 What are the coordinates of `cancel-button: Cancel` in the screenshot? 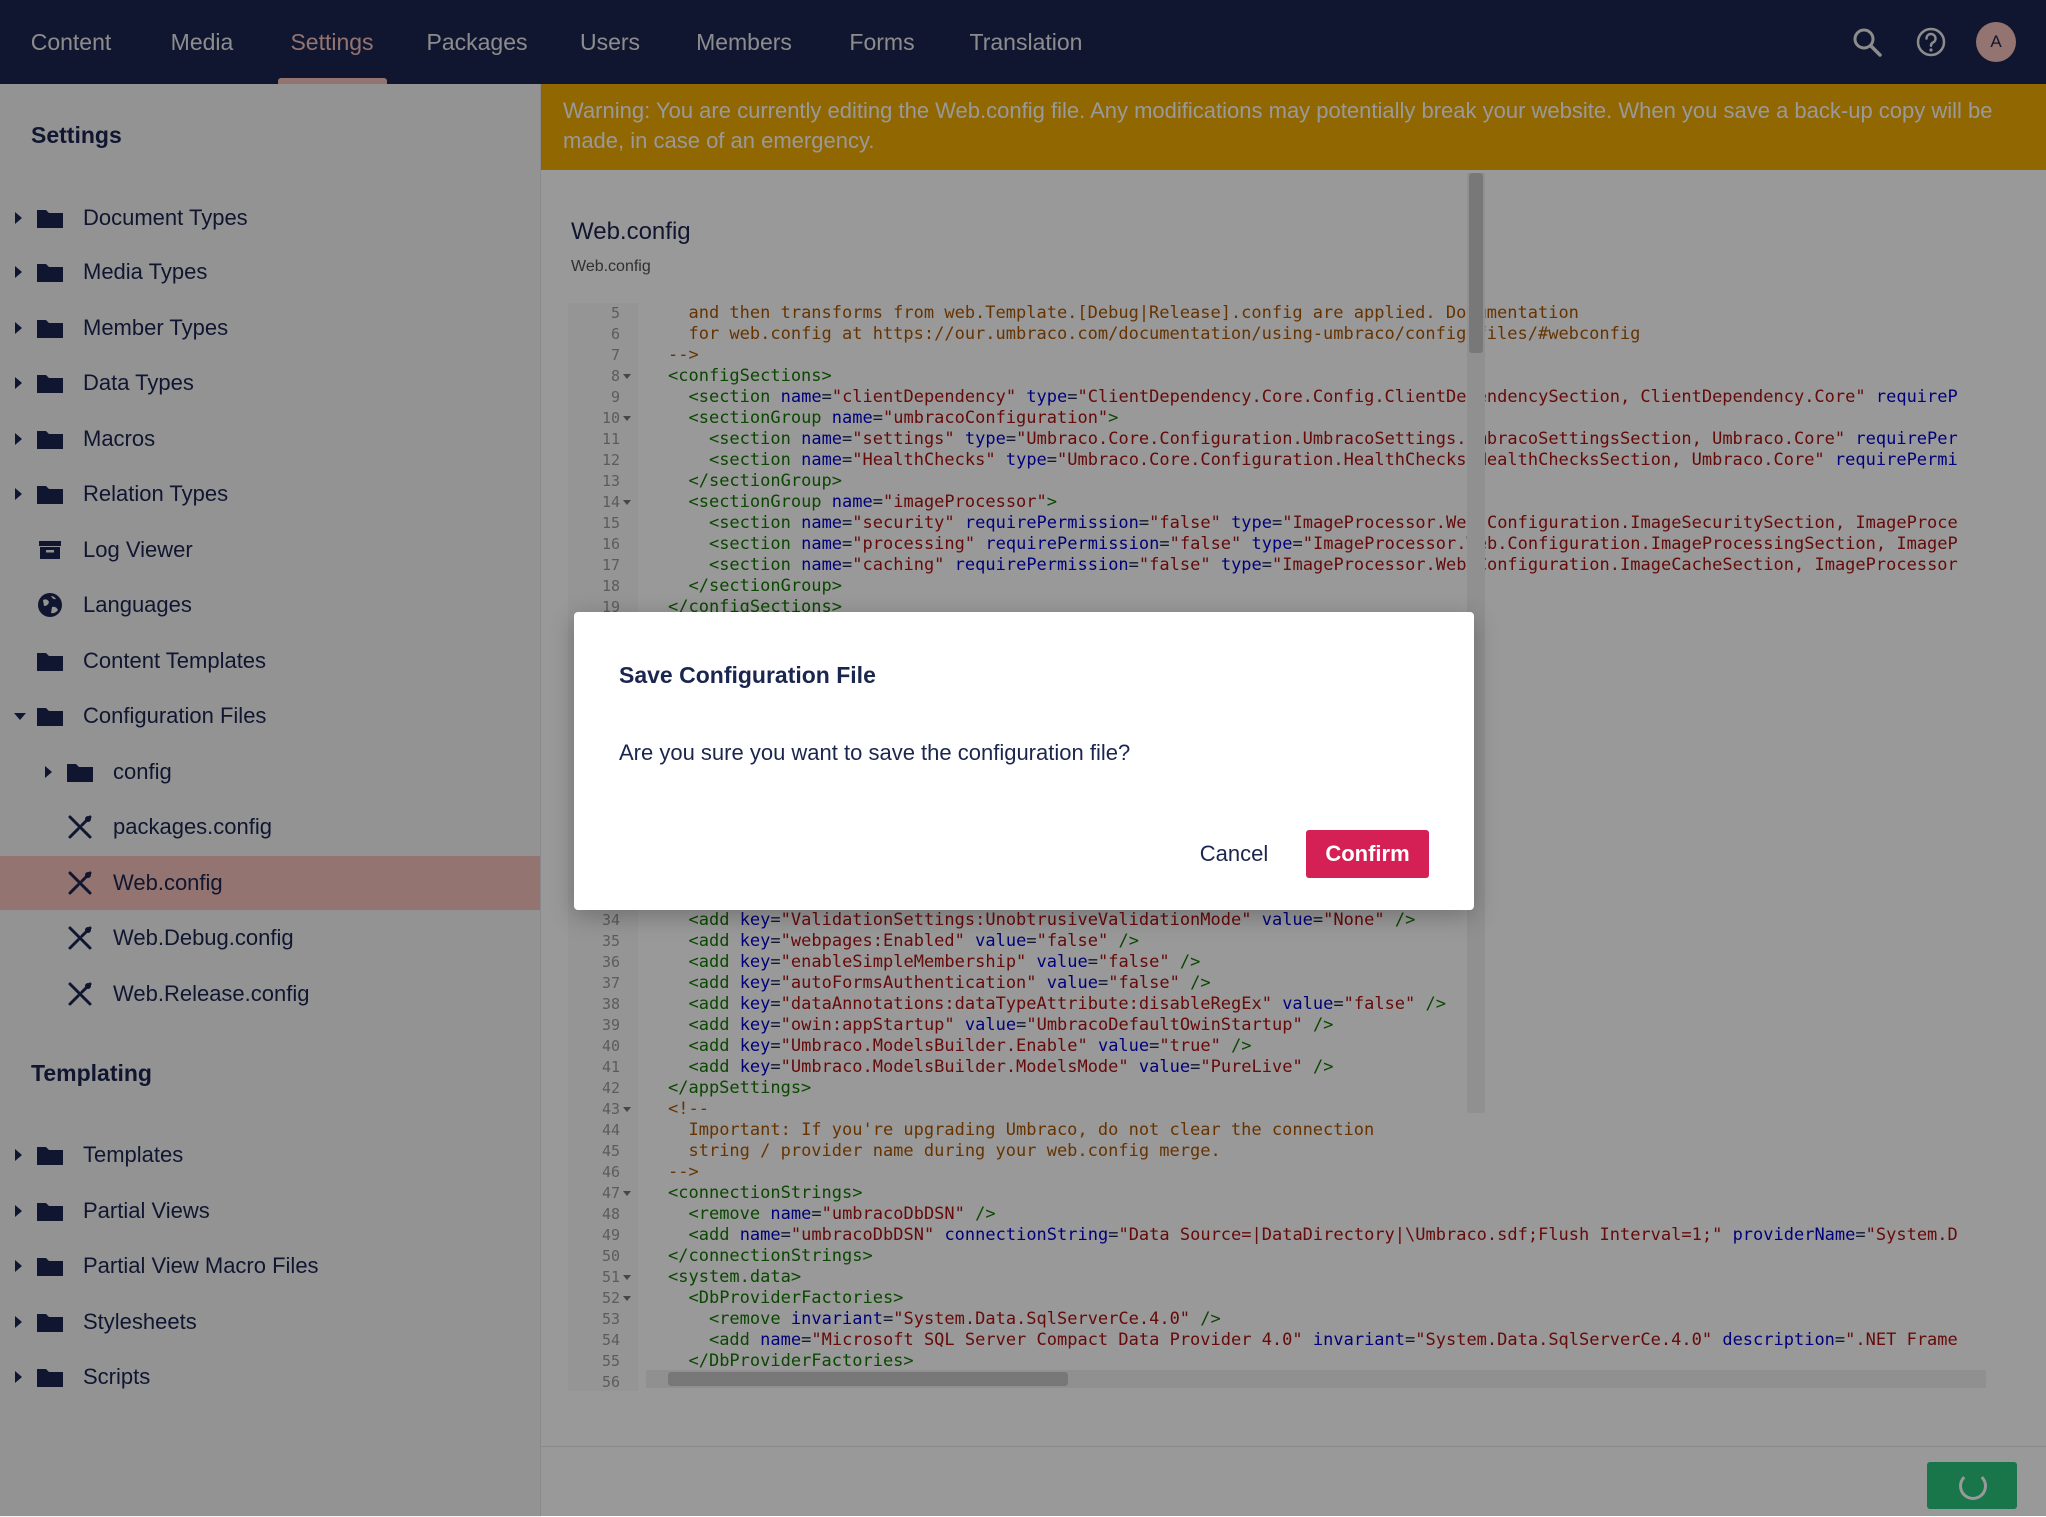 It's located at (1234, 854).